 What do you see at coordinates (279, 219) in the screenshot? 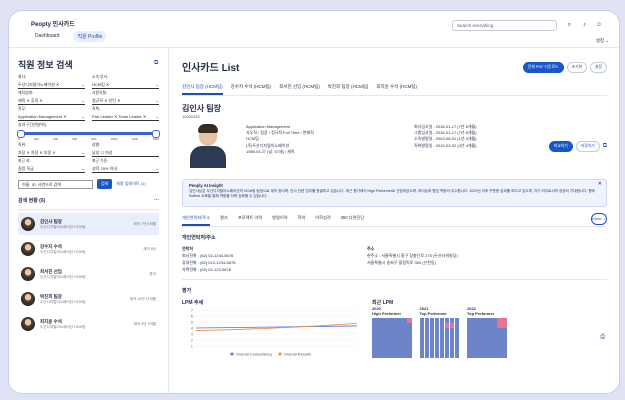
I see `tab-appointment: 발령이력` at bounding box center [279, 219].